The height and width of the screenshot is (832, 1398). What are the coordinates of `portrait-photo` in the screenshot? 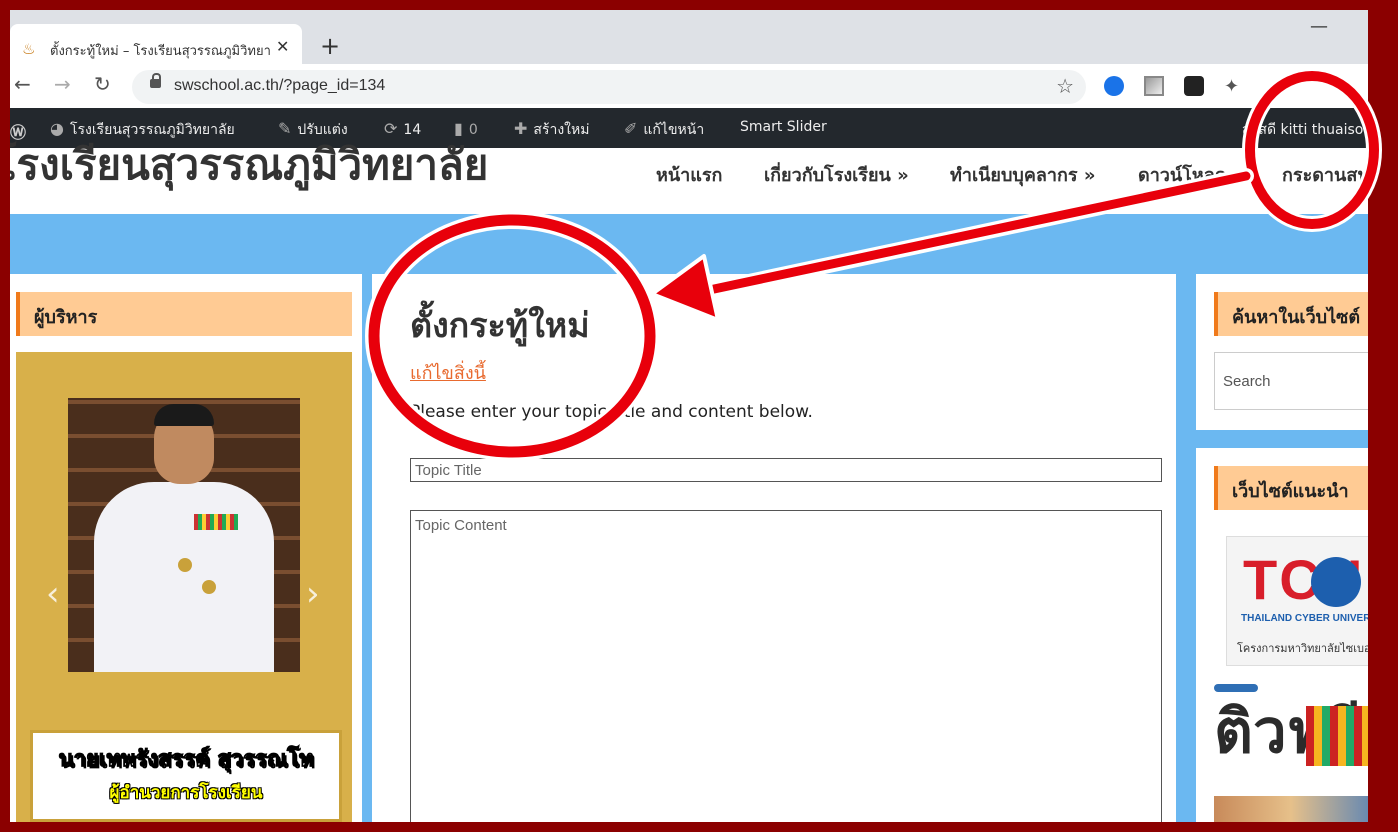 It's located at (184, 535).